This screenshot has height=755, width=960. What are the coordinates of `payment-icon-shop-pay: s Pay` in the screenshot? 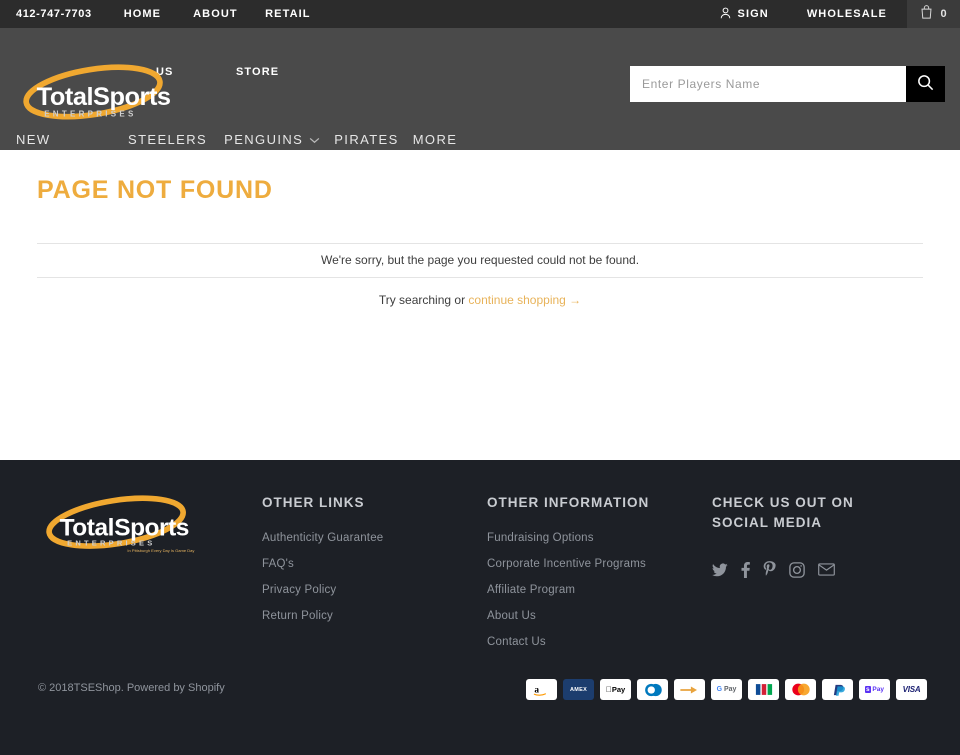 It's located at (874, 689).